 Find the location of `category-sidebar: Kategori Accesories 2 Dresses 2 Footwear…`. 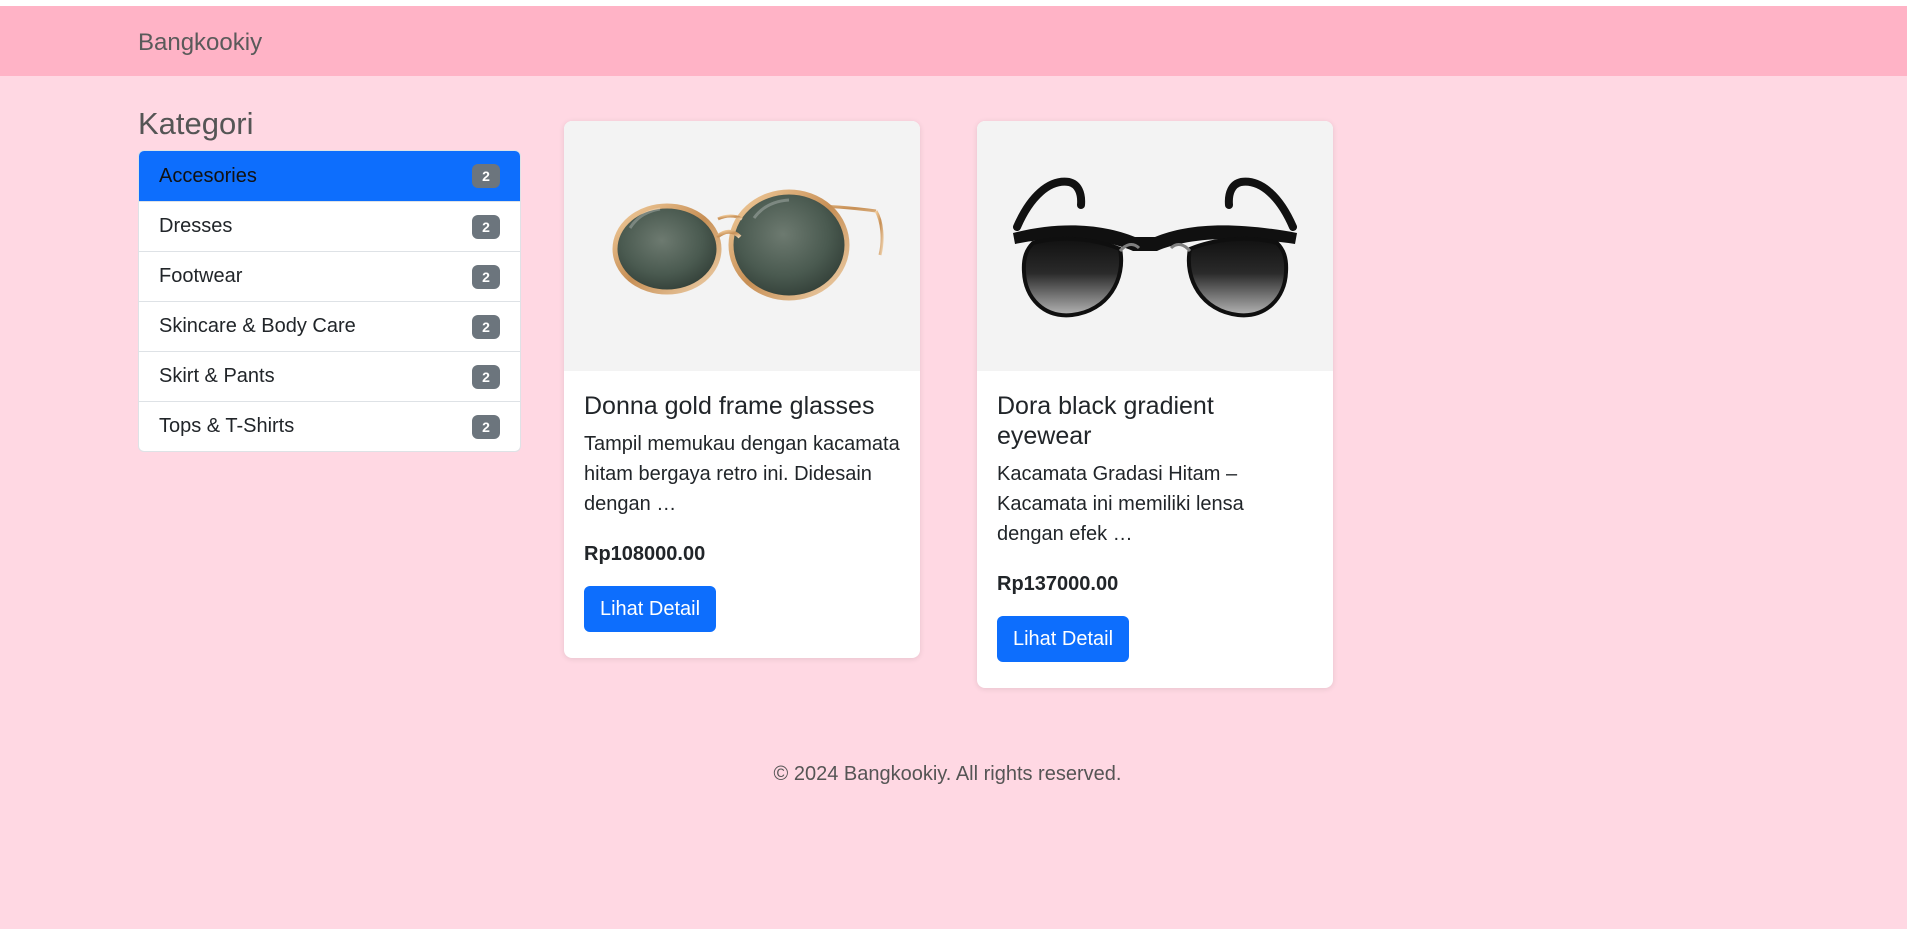

category-sidebar: Kategori Accesories 2 Dresses 2 Footwear… is located at coordinates (329, 279).